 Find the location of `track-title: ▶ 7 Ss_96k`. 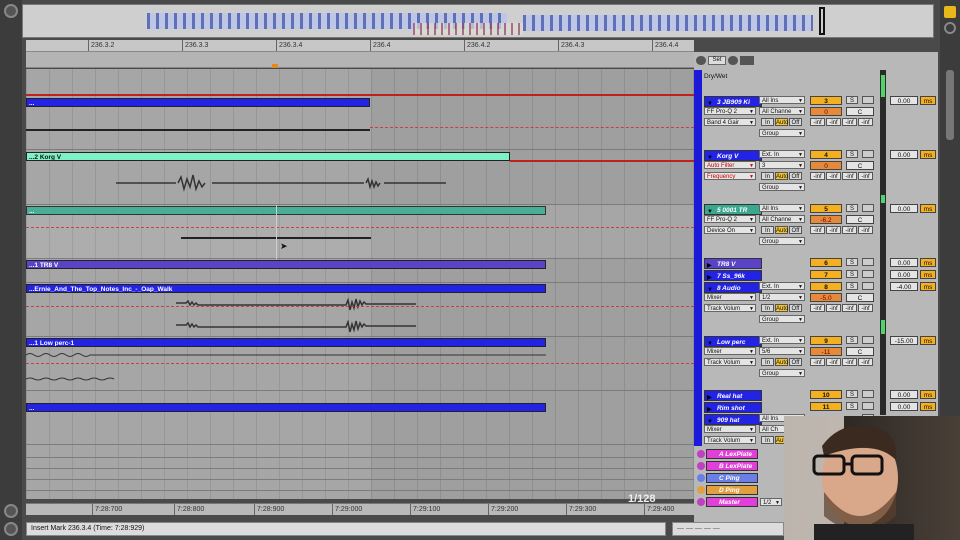

track-title: ▶ 7 Ss_96k is located at coordinates (733, 275).